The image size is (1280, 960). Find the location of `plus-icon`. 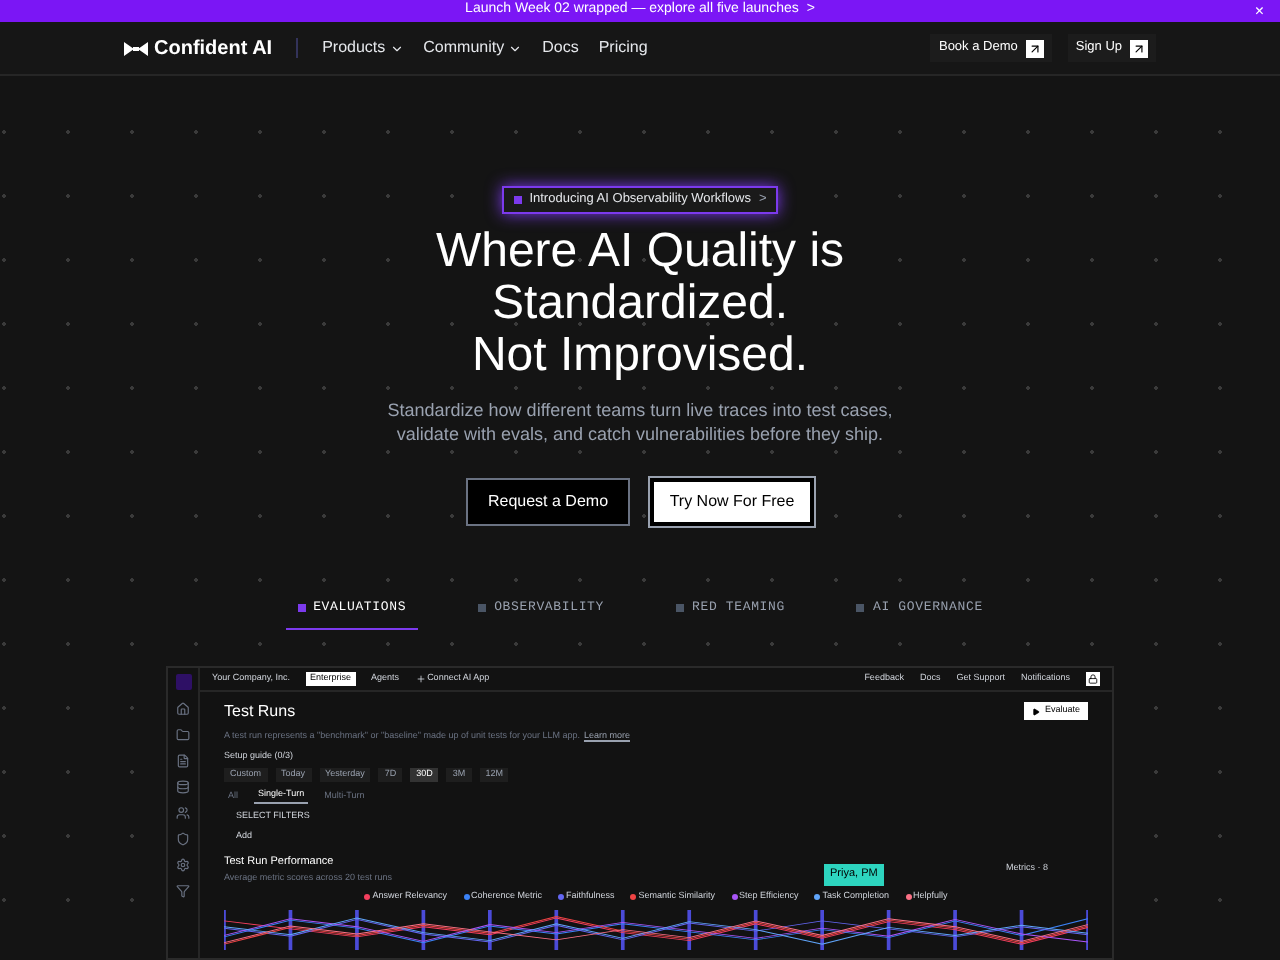

plus-icon is located at coordinates (420, 678).